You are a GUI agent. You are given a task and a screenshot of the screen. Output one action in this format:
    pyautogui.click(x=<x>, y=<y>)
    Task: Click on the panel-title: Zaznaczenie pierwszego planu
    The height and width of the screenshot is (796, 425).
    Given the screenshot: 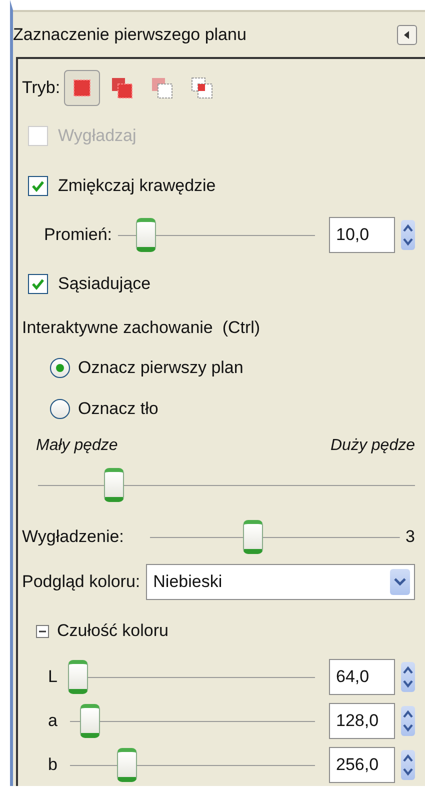 What is the action you would take?
    pyautogui.click(x=129, y=34)
    